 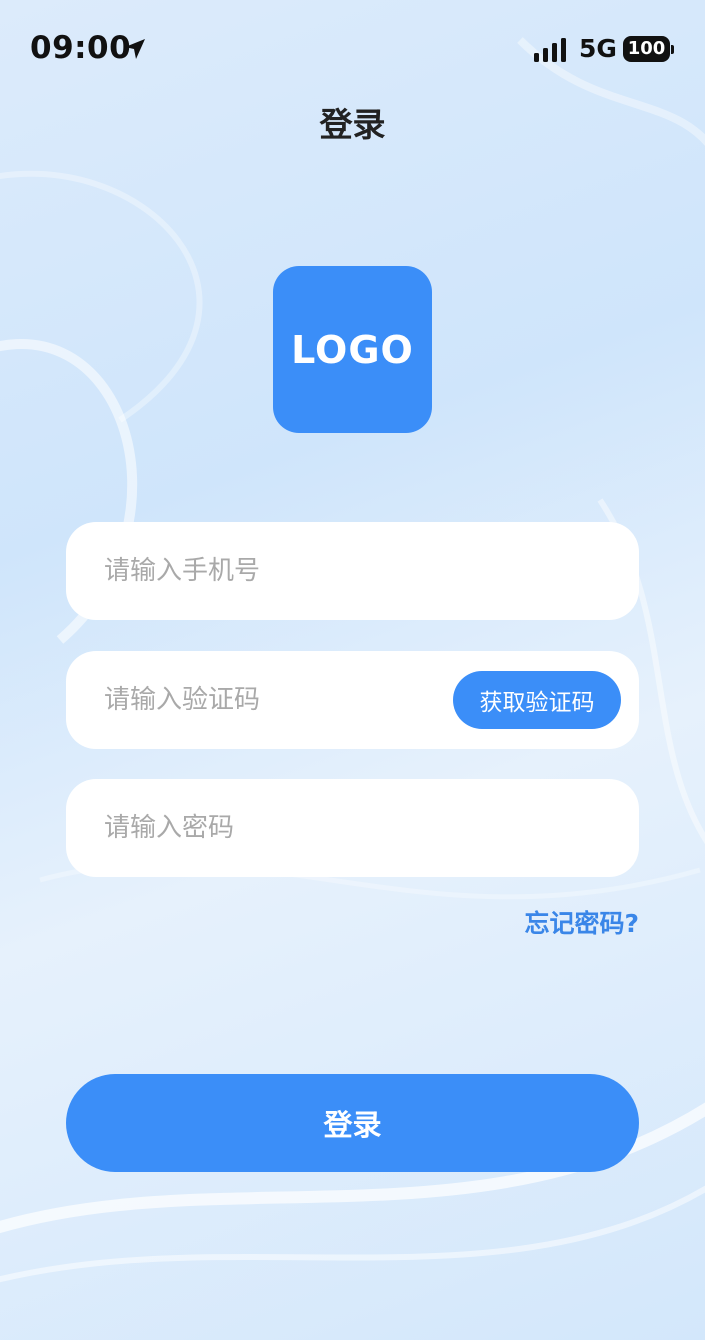 I want to click on battery-cap, so click(x=672, y=49).